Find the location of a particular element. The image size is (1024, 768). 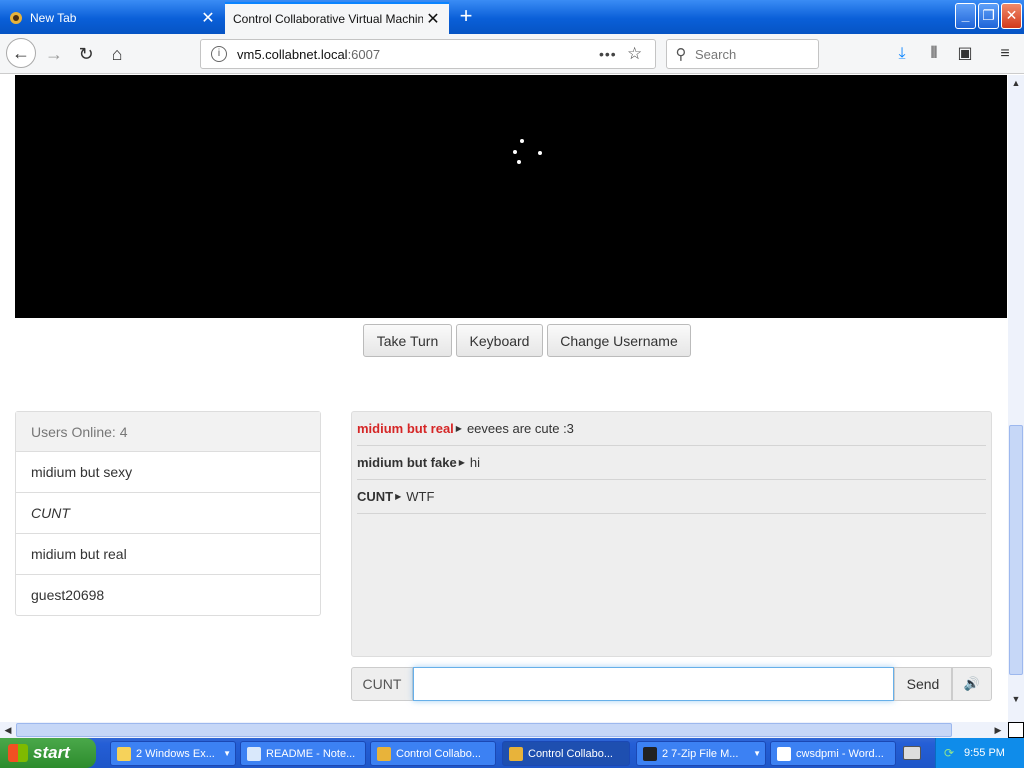

minimize-window-button: _ is located at coordinates (965, 16).